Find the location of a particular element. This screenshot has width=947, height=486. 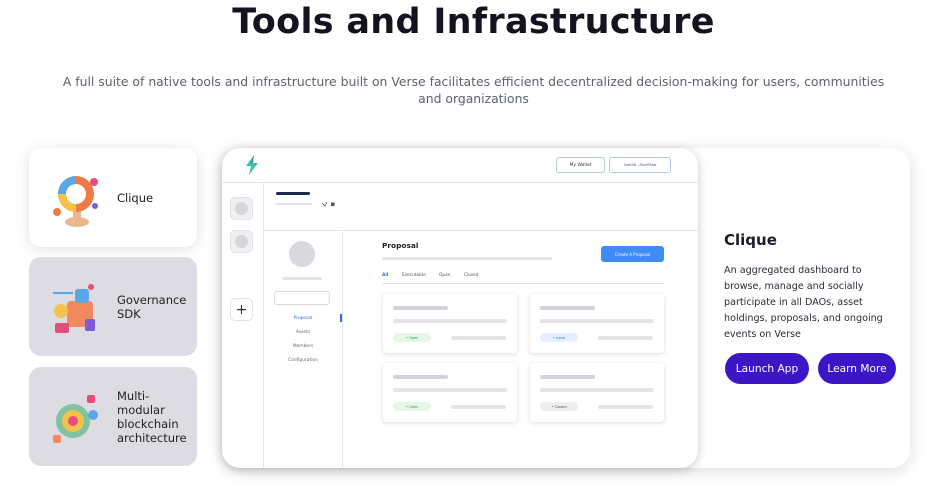

dao-profile-avatar is located at coordinates (302, 254).